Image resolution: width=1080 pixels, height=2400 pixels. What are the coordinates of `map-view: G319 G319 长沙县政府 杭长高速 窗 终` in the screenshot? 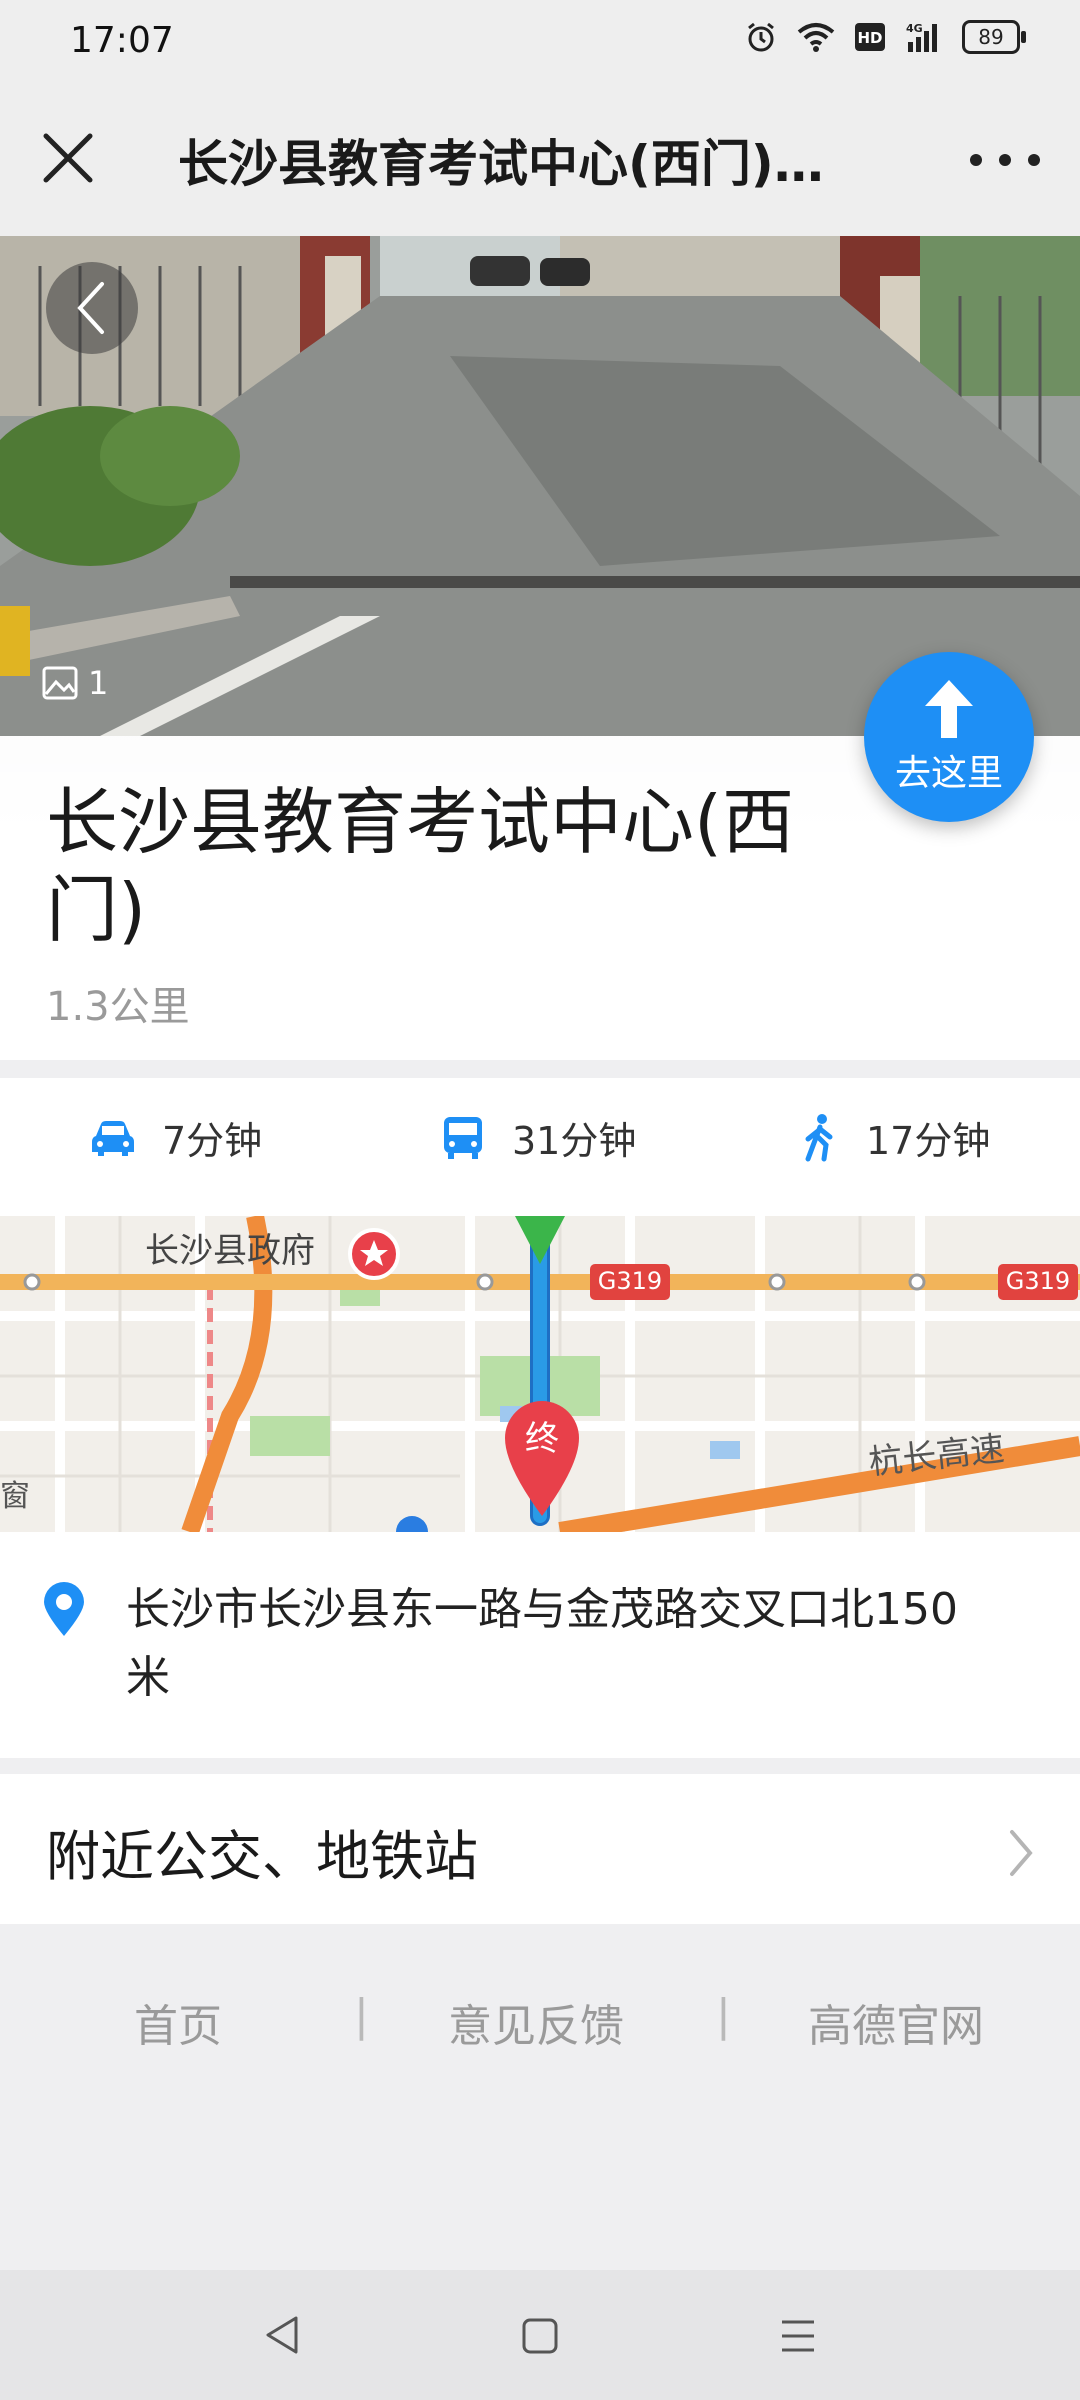 It's located at (540, 1374).